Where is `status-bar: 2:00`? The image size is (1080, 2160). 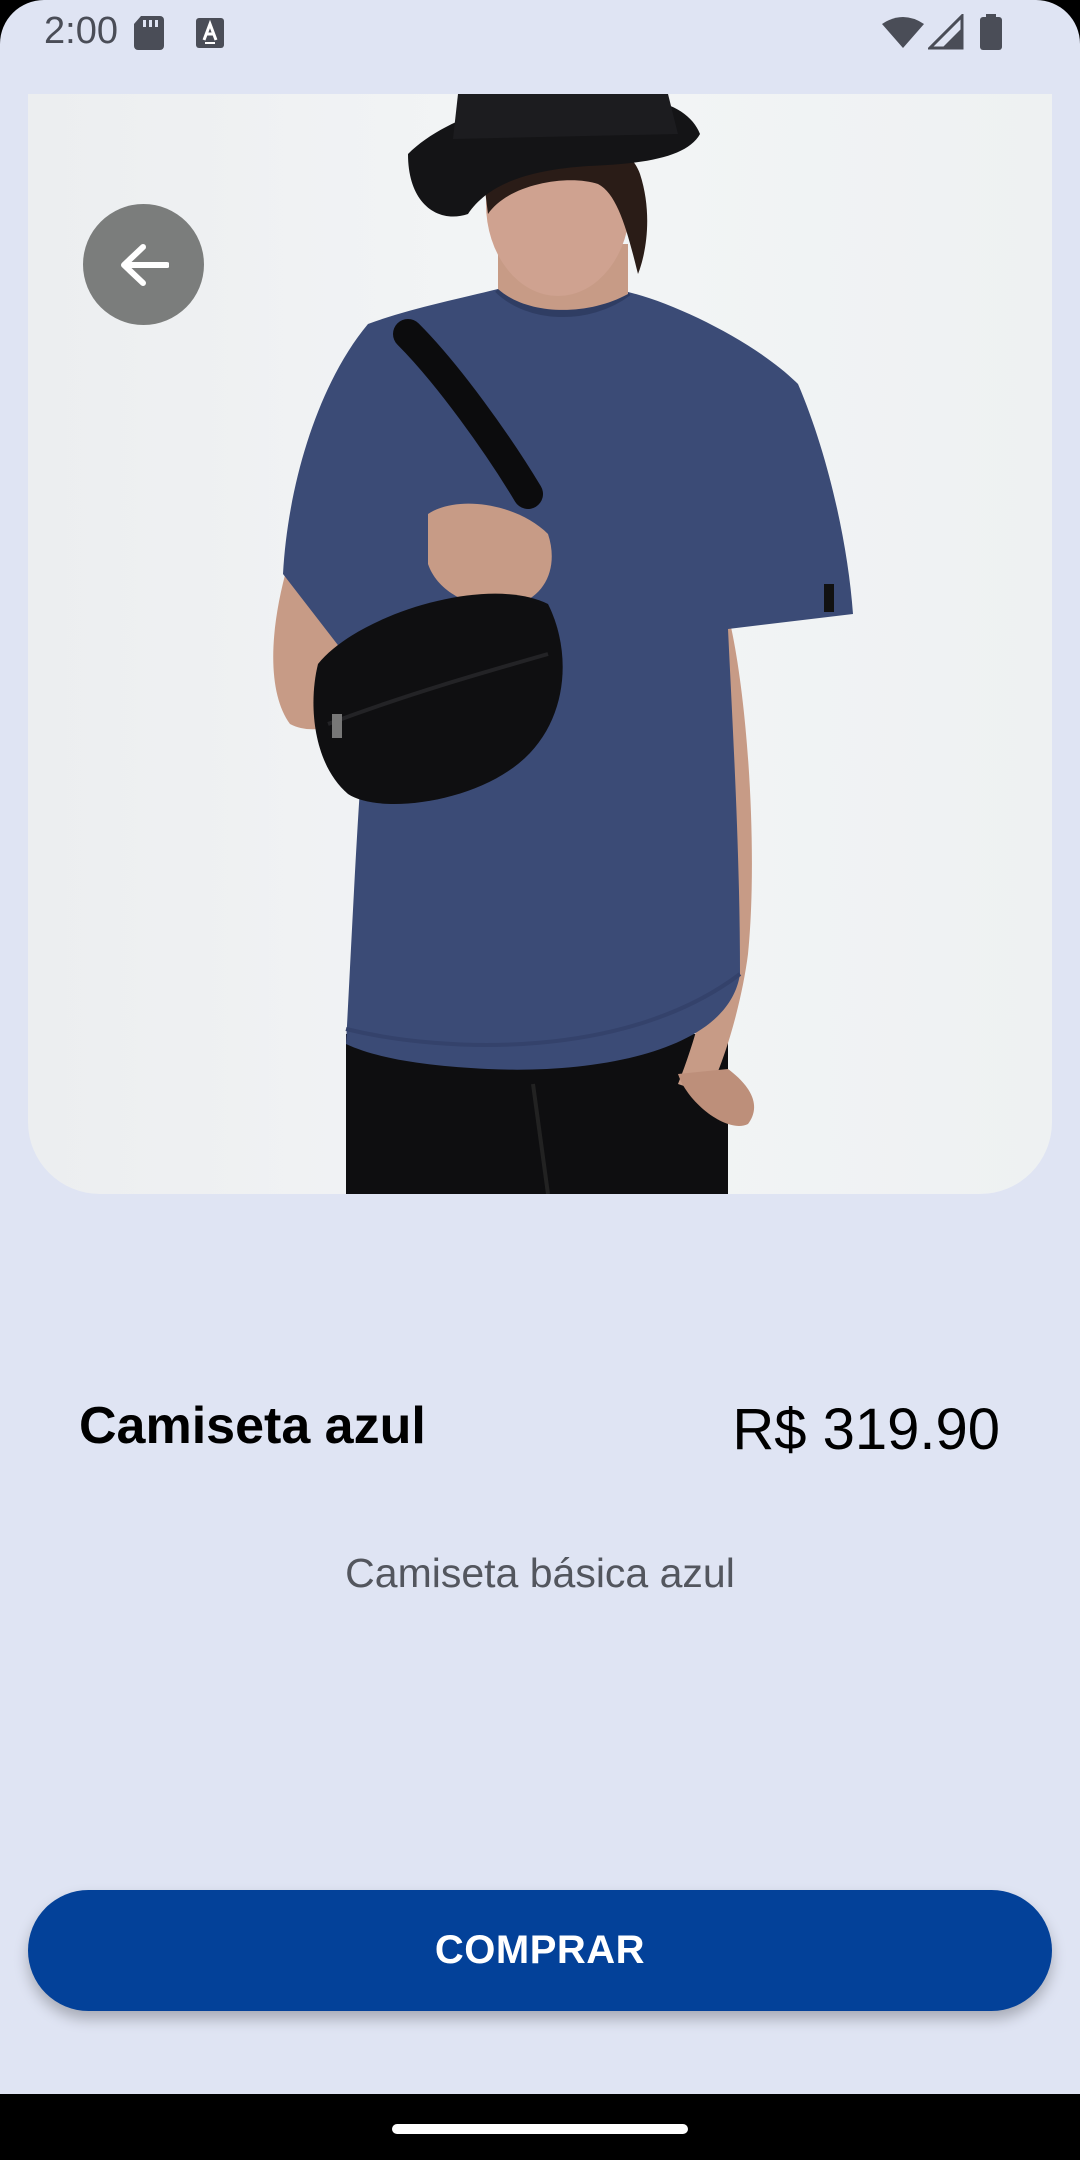
status-bar: 2:00 is located at coordinates (540, 32).